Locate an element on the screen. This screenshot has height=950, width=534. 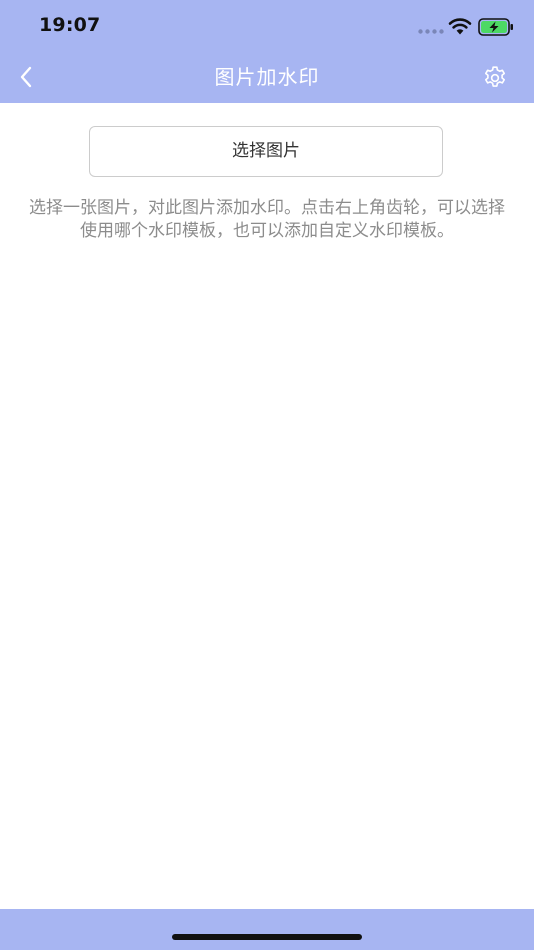
top-bar: 19:07 图片加水印 is located at coordinates (267, 51).